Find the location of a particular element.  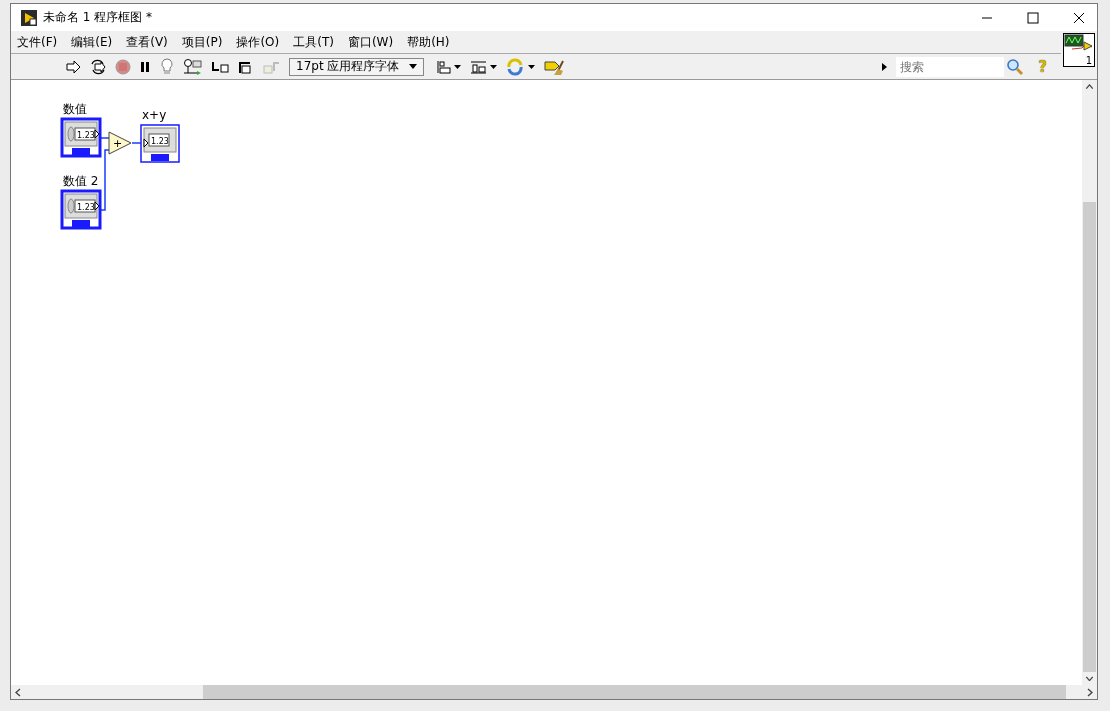

expand-arrow-icon is located at coordinates (885, 66).